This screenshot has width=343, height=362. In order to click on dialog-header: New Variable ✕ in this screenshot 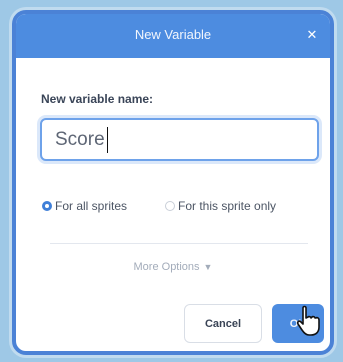, I will do `click(173, 36)`.